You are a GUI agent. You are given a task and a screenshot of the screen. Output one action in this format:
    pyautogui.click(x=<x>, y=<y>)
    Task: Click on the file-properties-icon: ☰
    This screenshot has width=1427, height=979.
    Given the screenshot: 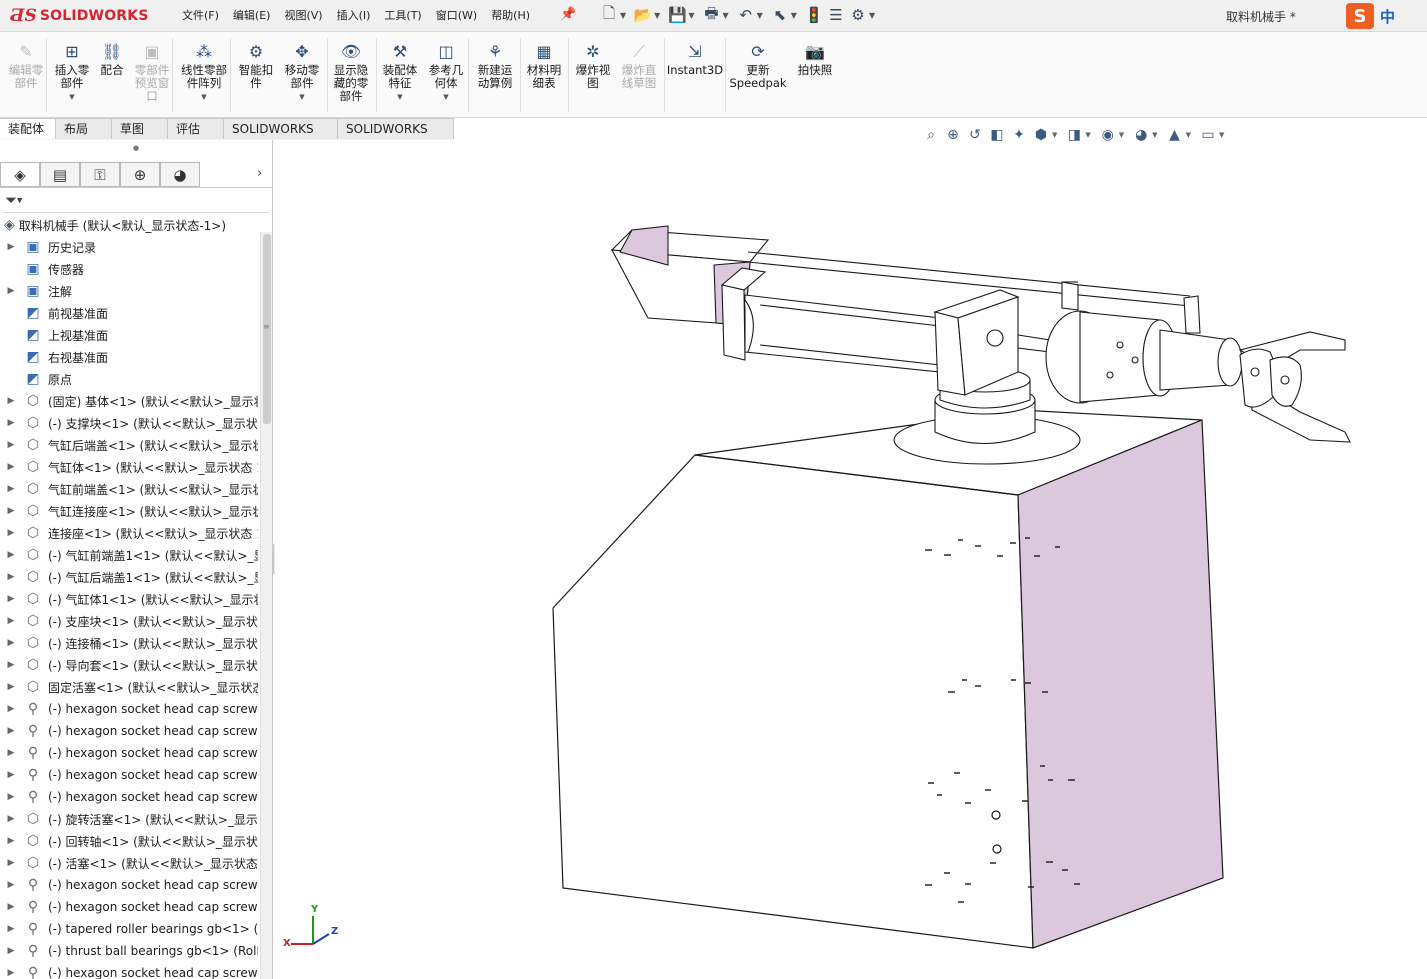 What is the action you would take?
    pyautogui.click(x=836, y=15)
    